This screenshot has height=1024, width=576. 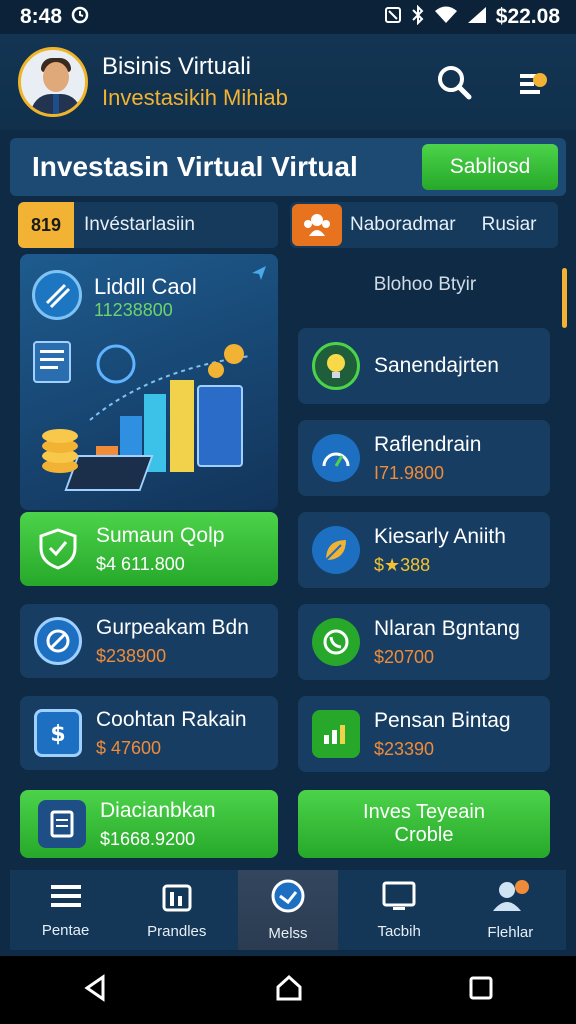 What do you see at coordinates (402, 564) in the screenshot?
I see `card-value: $★388` at bounding box center [402, 564].